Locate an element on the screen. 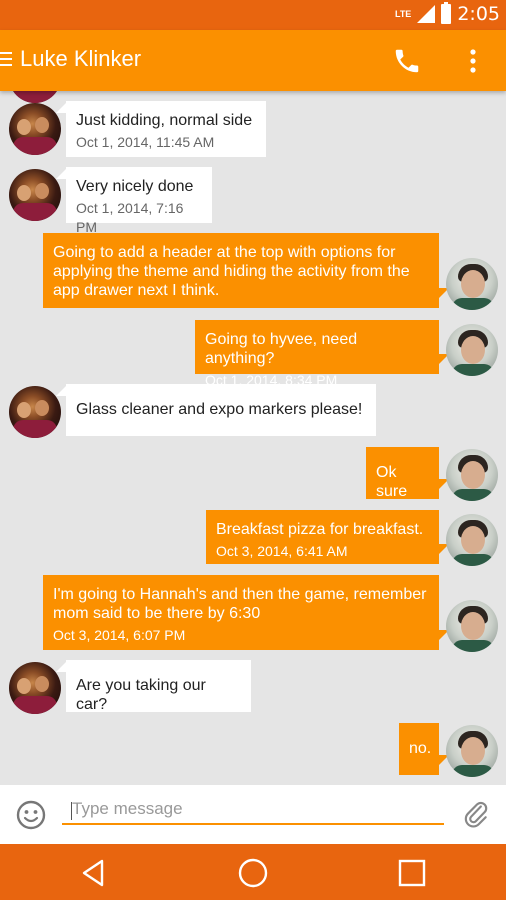  message-text: Glass cleaner and expo markers please! is located at coordinates (219, 409).